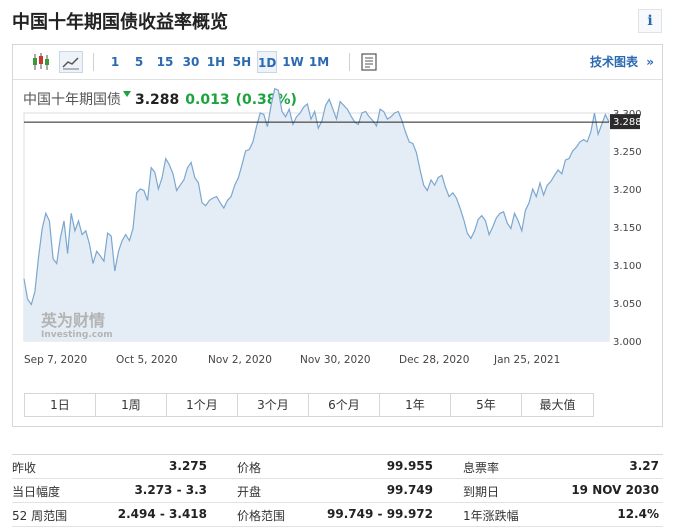 The image size is (674, 529). Describe the element at coordinates (273, 405) in the screenshot. I see `range-button: 3个月` at that location.